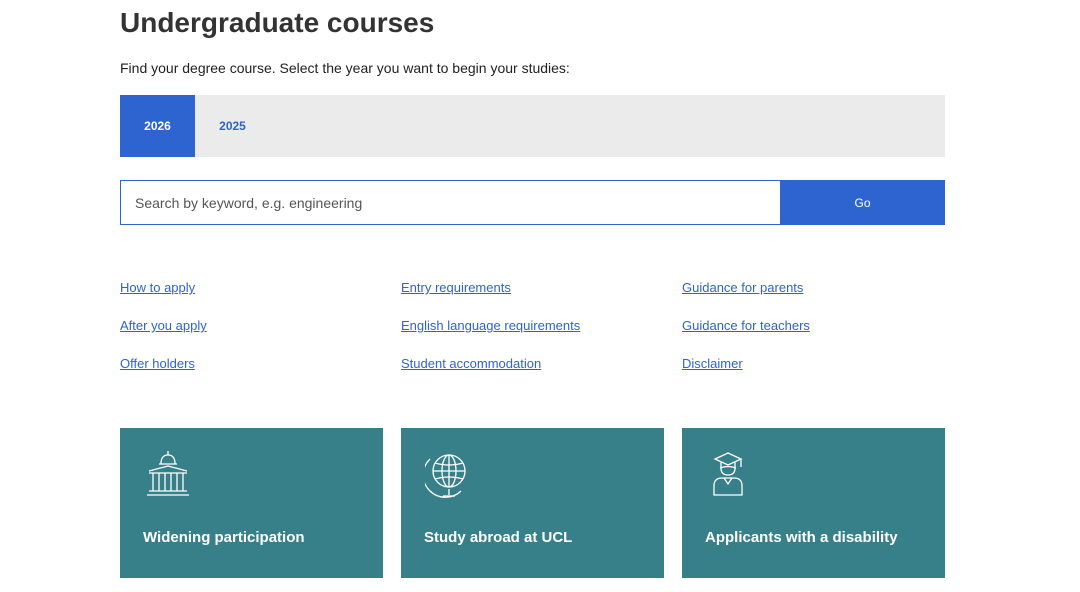  I want to click on search-input, so click(450, 202).